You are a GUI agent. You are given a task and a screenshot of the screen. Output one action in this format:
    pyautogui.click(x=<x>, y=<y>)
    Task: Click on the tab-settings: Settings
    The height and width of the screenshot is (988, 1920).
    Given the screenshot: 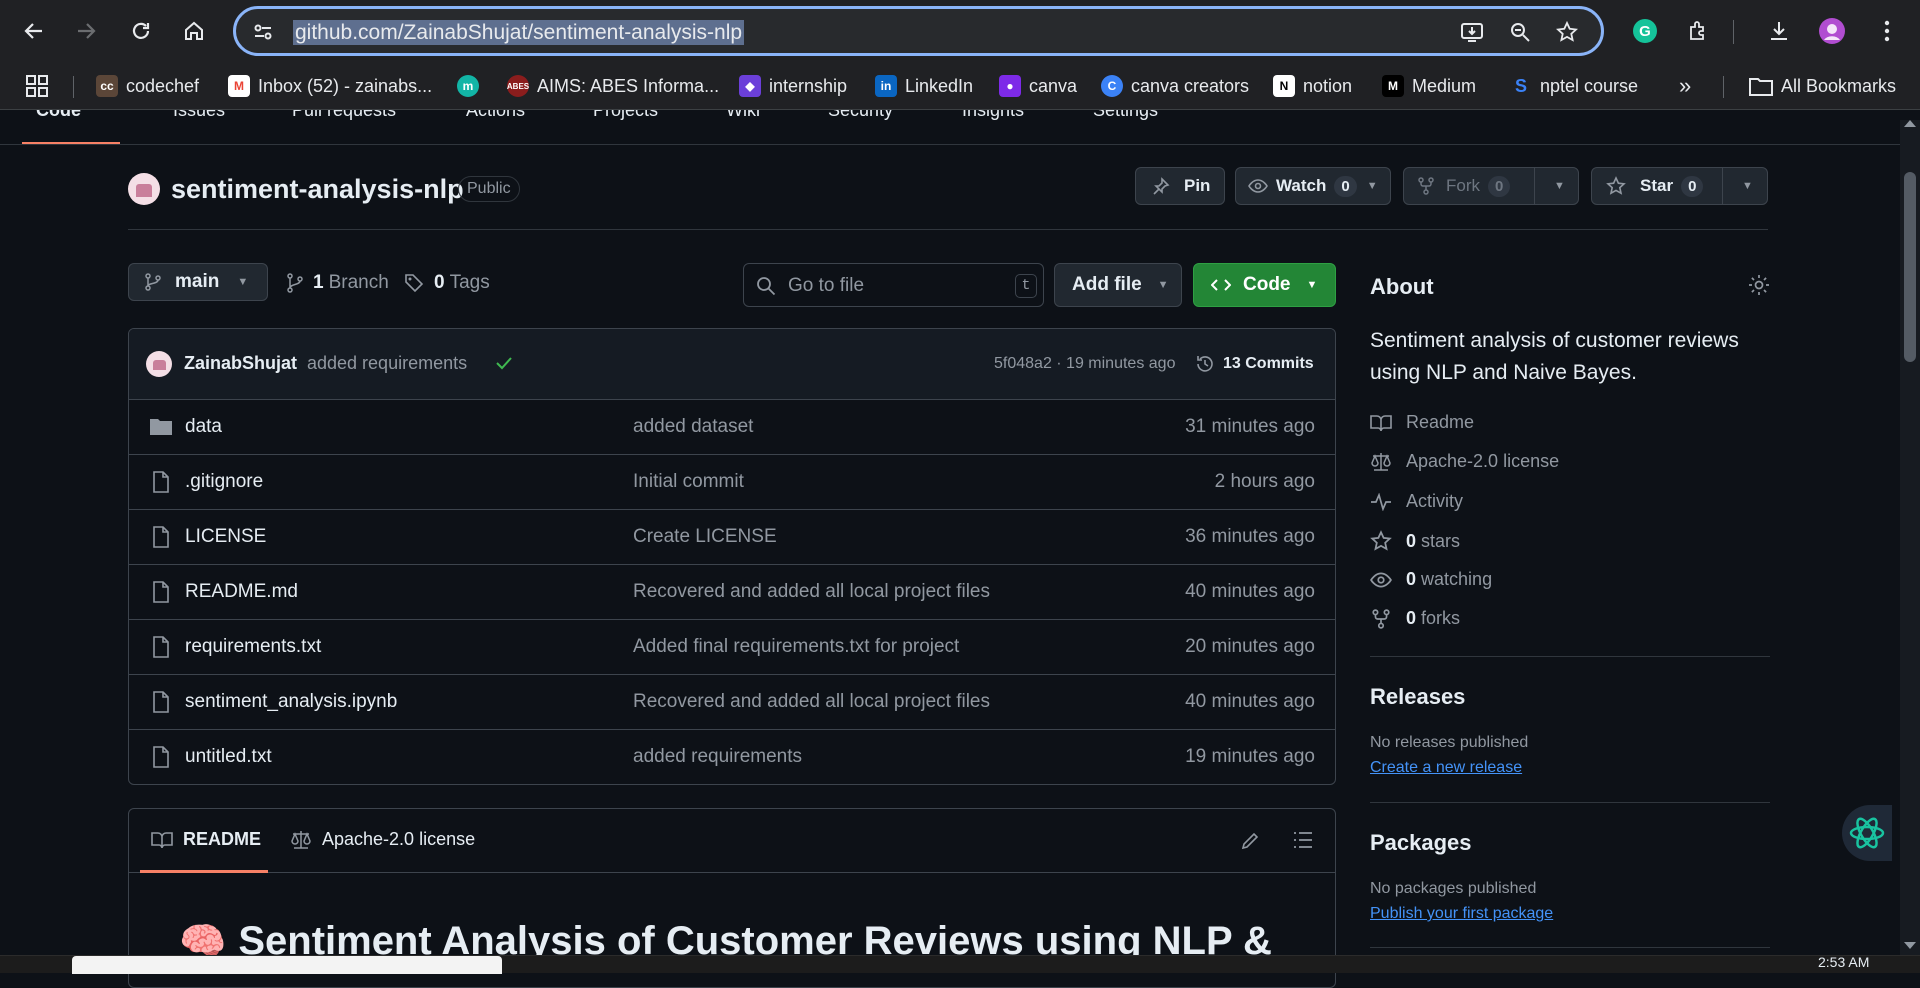 What is the action you would take?
    pyautogui.click(x=1125, y=115)
    